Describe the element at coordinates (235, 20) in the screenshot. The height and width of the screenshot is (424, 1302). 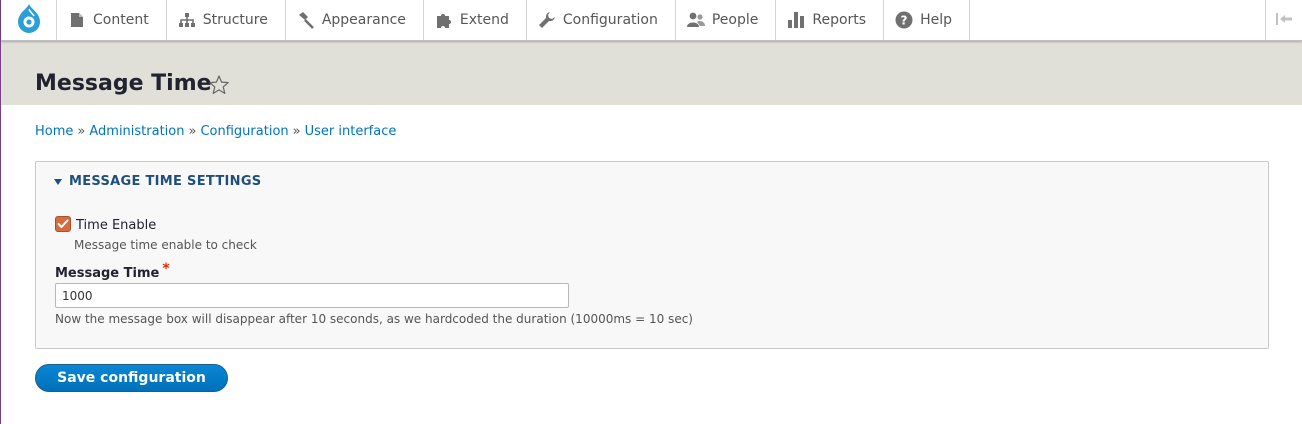
I see `toolbar-item-label: Structure` at that location.